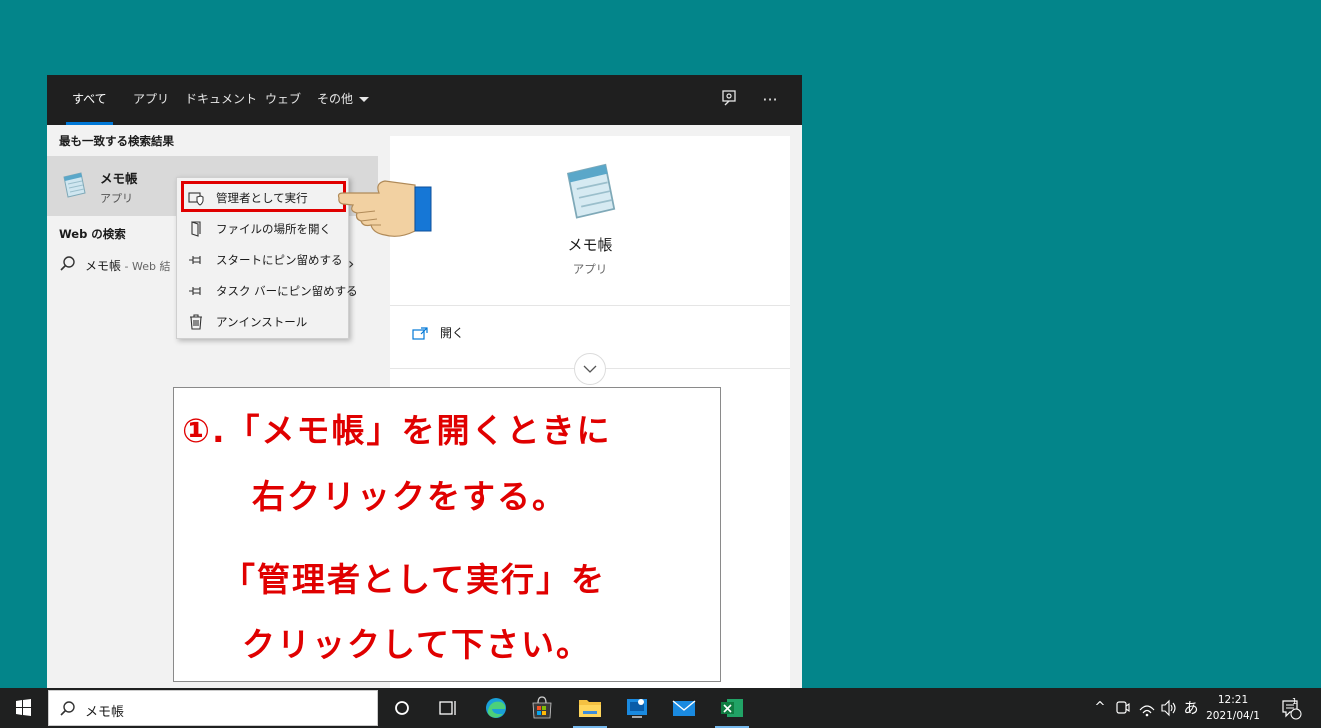  I want to click on notepad-large-icon, so click(591, 191).